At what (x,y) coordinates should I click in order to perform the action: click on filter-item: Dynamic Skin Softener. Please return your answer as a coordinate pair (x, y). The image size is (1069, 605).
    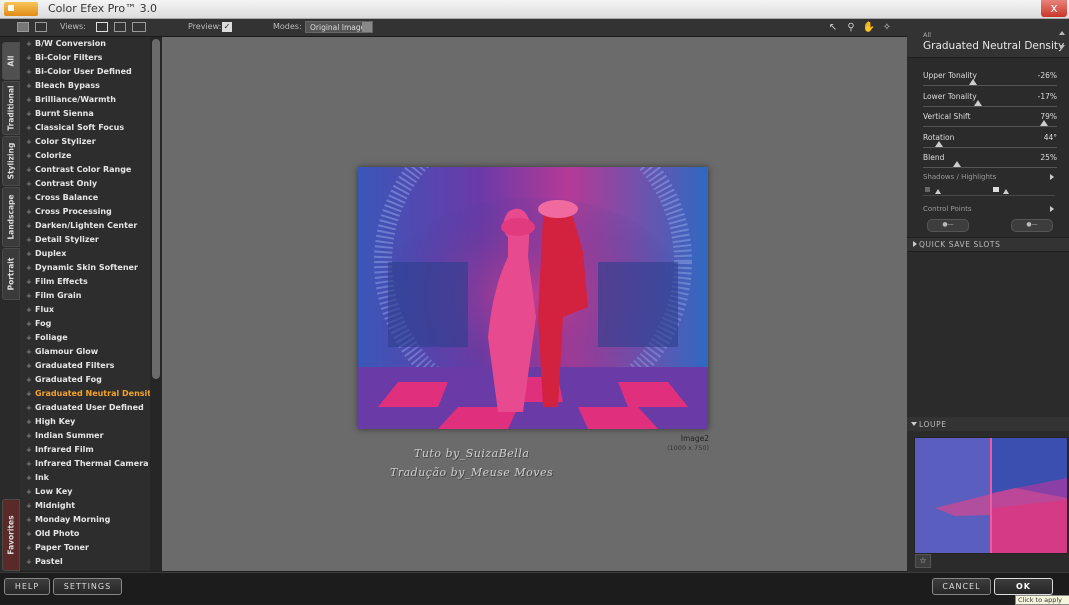
    Looking at the image, I should click on (85, 268).